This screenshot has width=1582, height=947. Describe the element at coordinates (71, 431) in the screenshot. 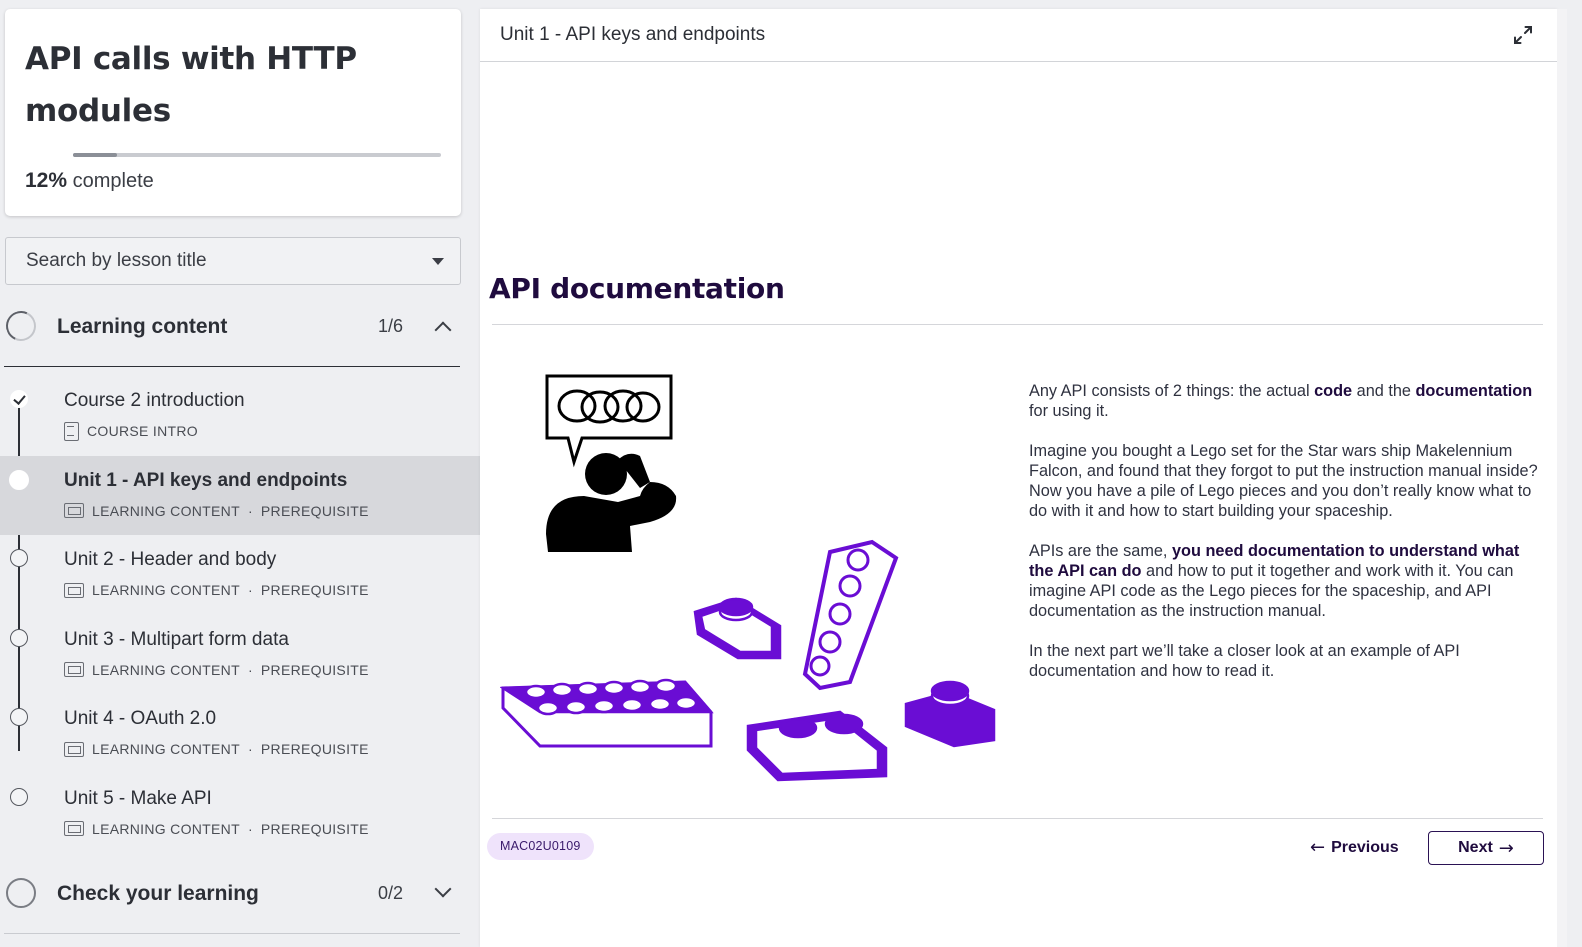

I see `course-intro-icon` at that location.